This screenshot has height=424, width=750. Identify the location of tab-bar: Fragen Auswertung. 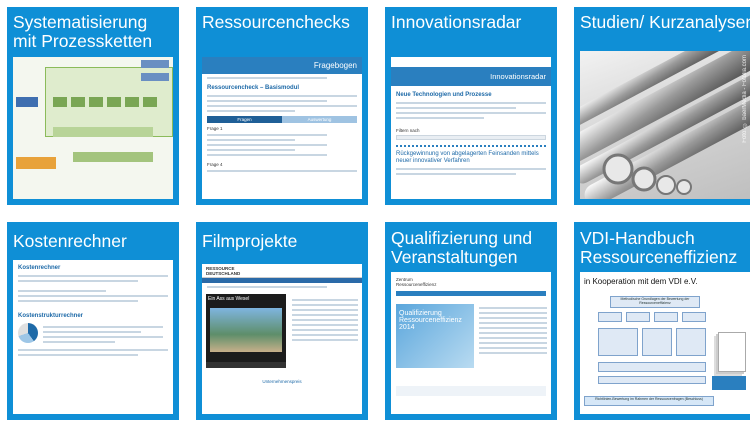
(282, 119).